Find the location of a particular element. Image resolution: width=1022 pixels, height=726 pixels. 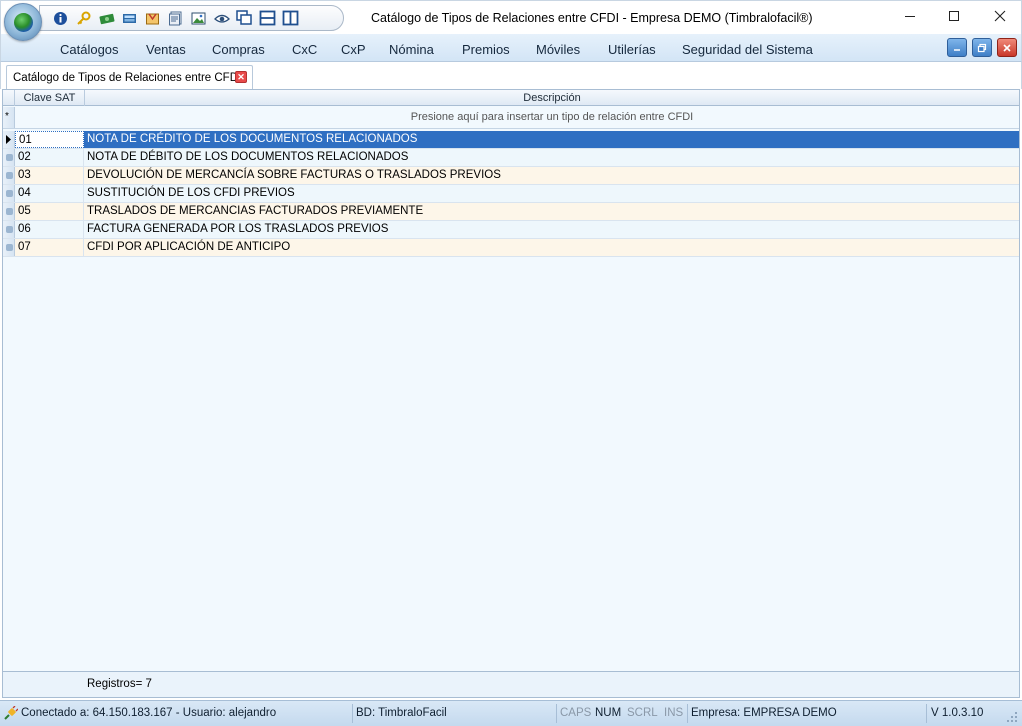

cell-clave: 02 is located at coordinates (49, 157).